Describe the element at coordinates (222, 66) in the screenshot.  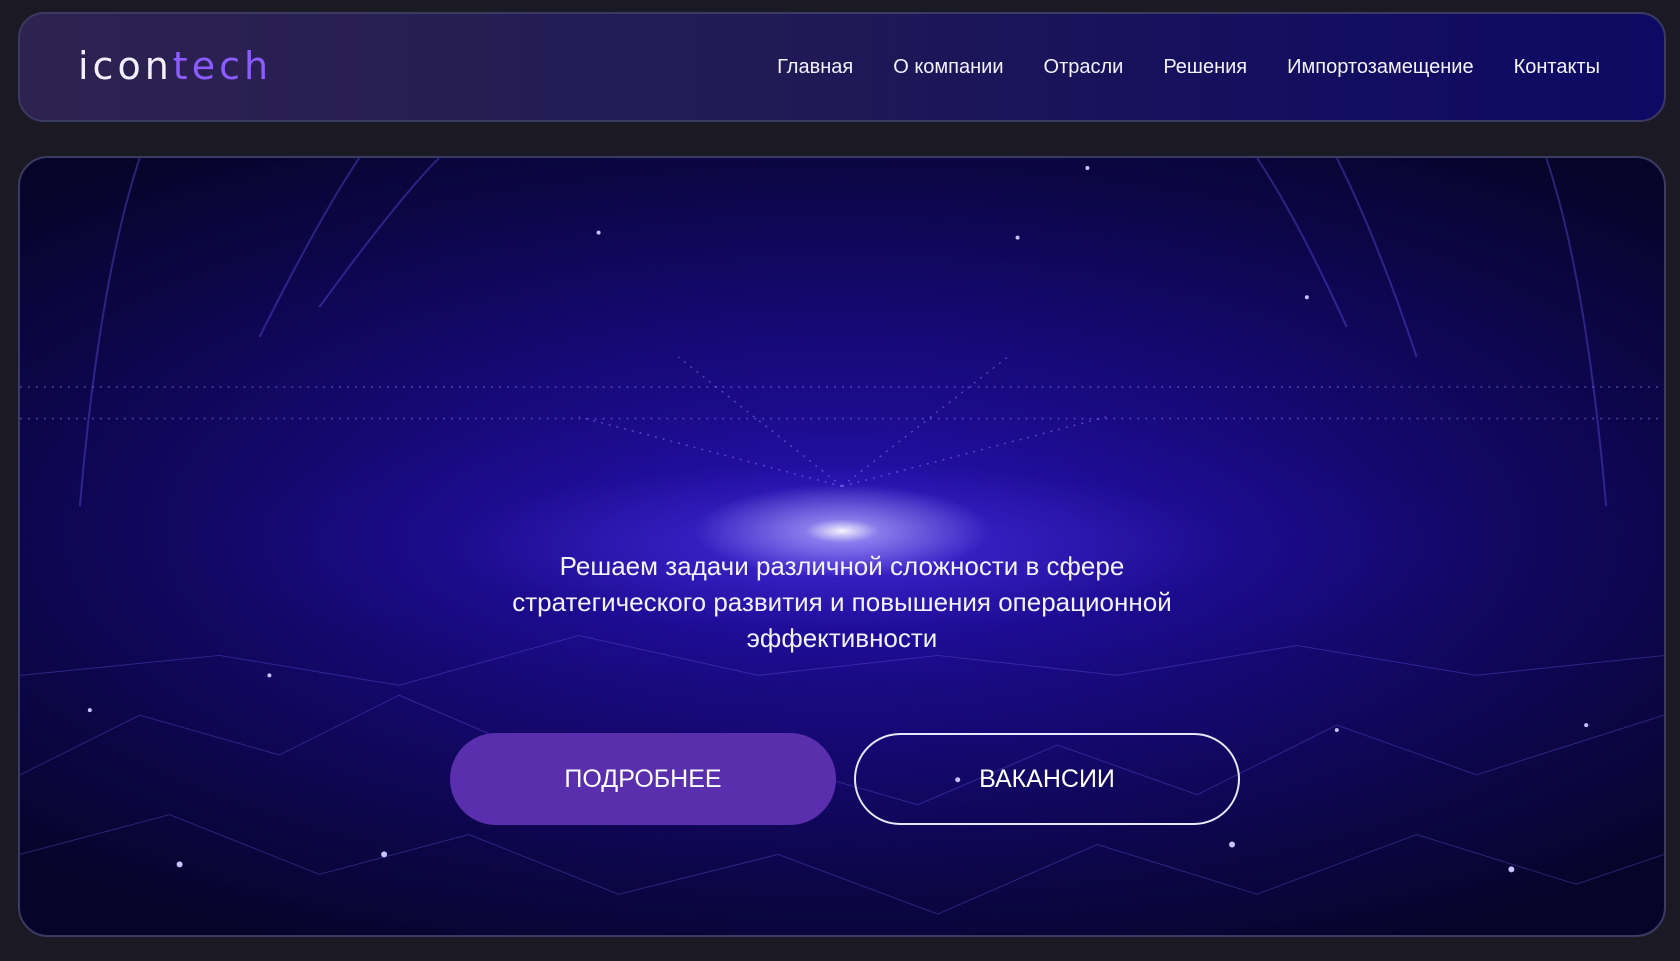
I see `logo-text-tech: tech` at that location.